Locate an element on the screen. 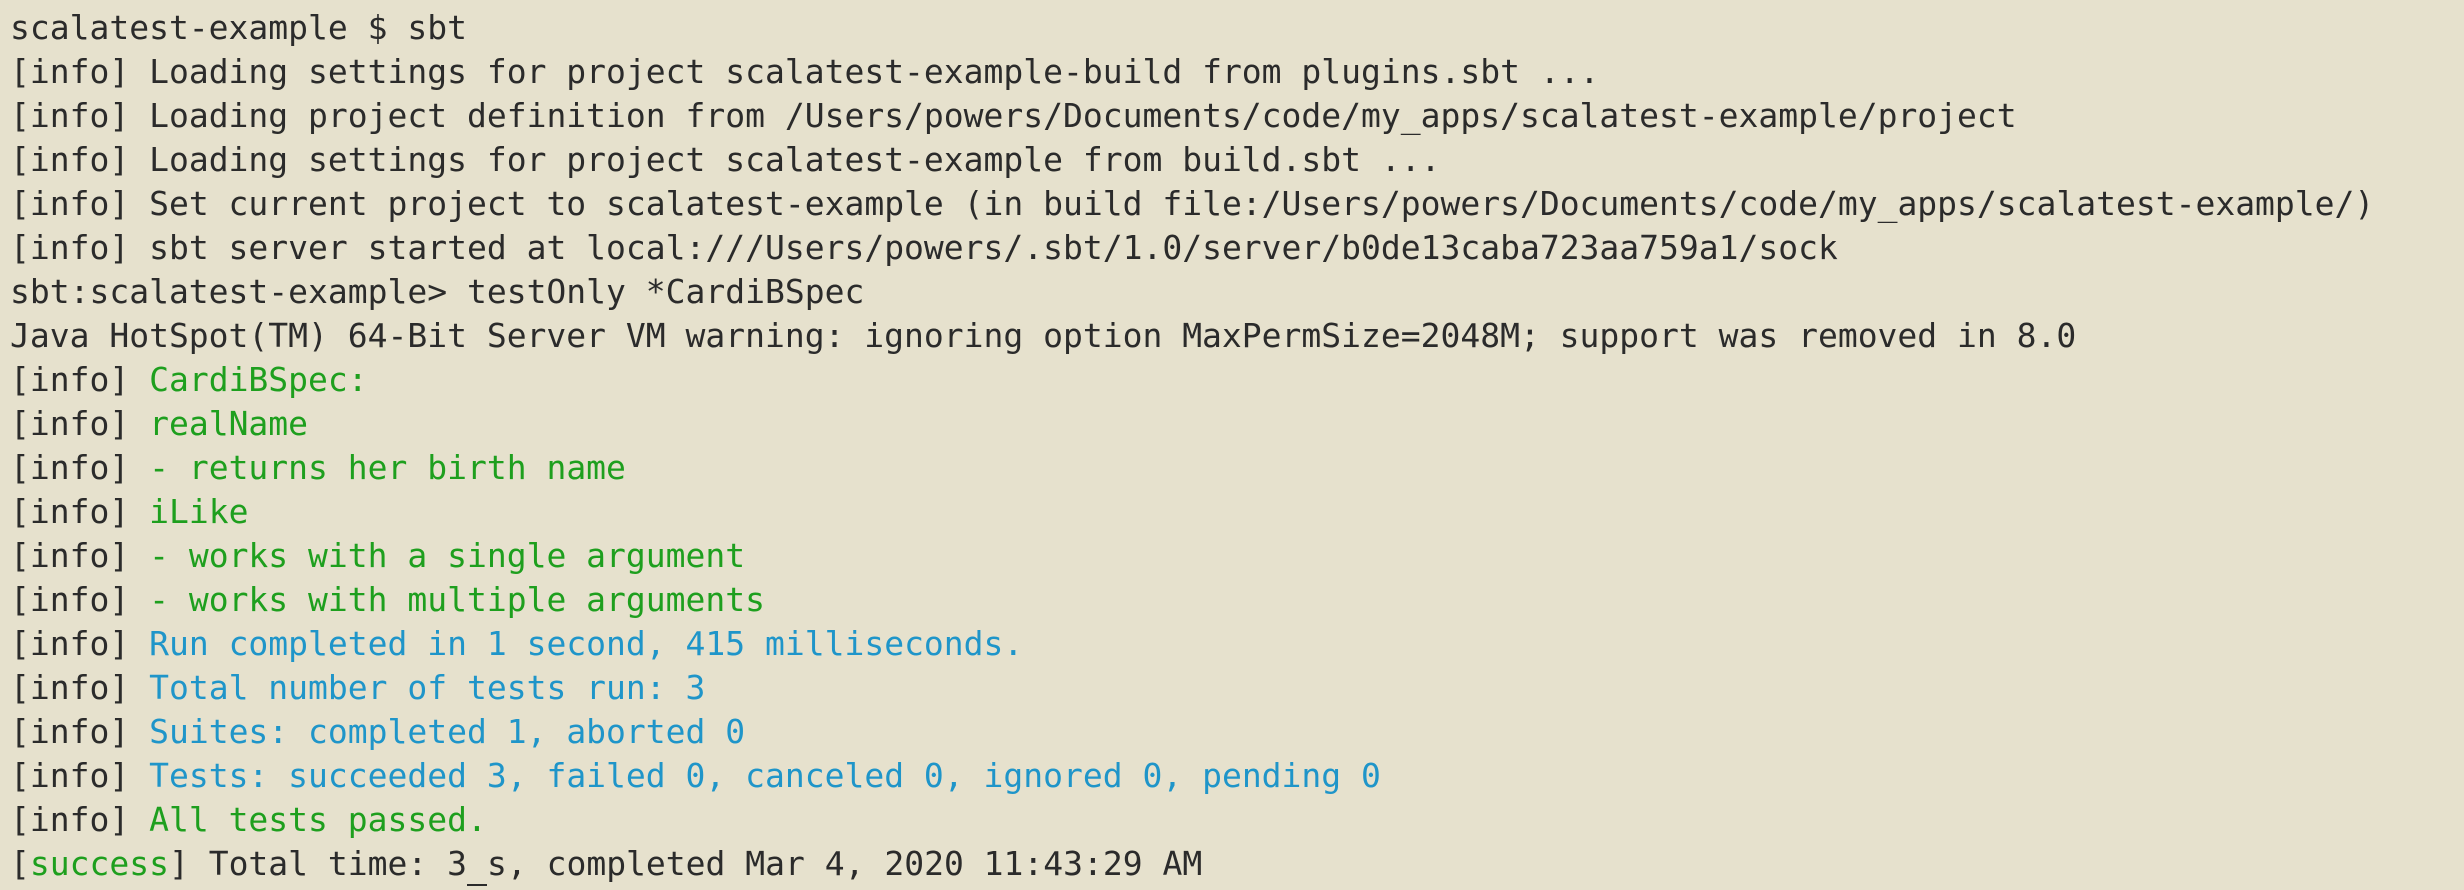  test-output-message: - works with multiple arguments is located at coordinates (457, 599).